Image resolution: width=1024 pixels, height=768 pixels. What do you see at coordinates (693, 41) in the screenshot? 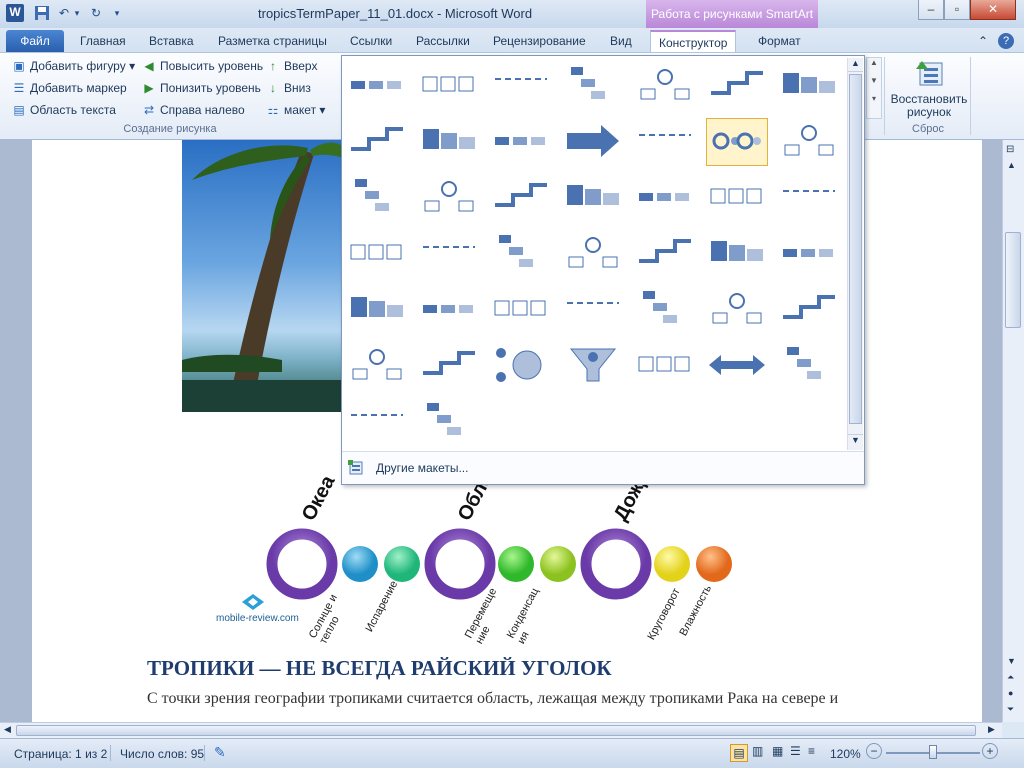
I see `tab-constructor: Конструктор` at bounding box center [693, 41].